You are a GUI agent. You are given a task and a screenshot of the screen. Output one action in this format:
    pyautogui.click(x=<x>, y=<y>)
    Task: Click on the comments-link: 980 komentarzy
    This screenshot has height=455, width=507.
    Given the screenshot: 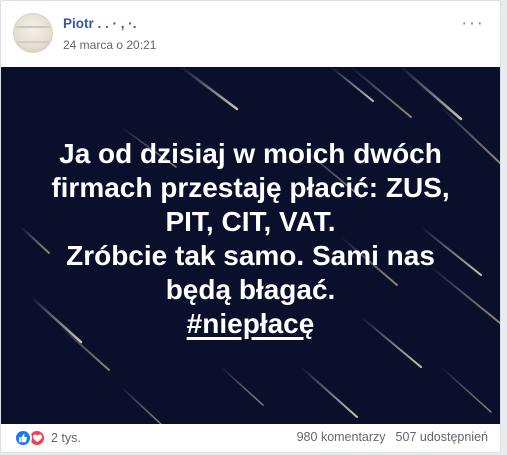 What is the action you would take?
    pyautogui.click(x=341, y=437)
    